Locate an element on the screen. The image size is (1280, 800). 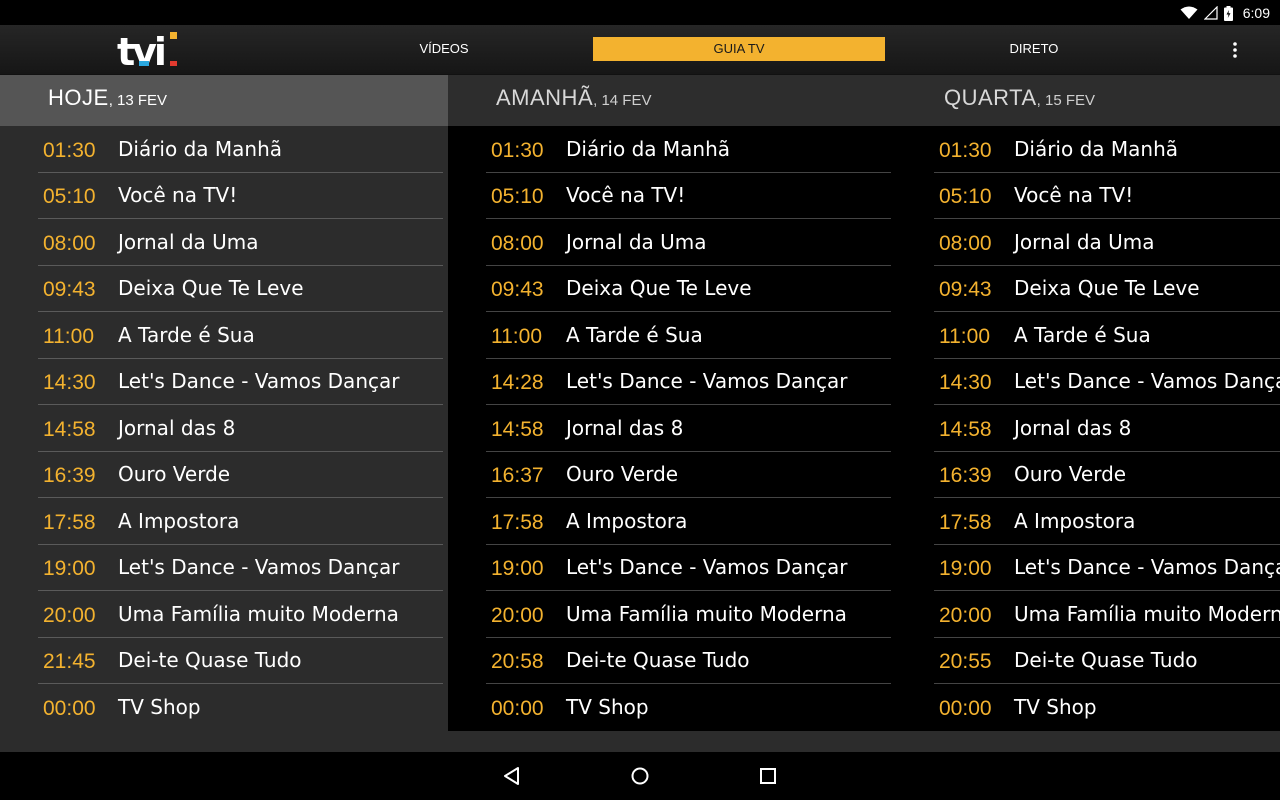
program-title: TV Shop is located at coordinates (1055, 707).